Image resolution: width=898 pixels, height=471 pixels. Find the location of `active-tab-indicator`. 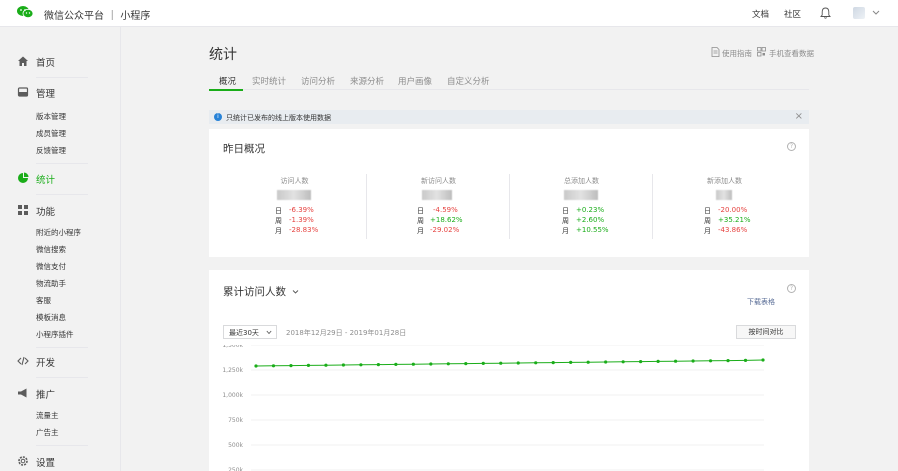

active-tab-indicator is located at coordinates (226, 90).